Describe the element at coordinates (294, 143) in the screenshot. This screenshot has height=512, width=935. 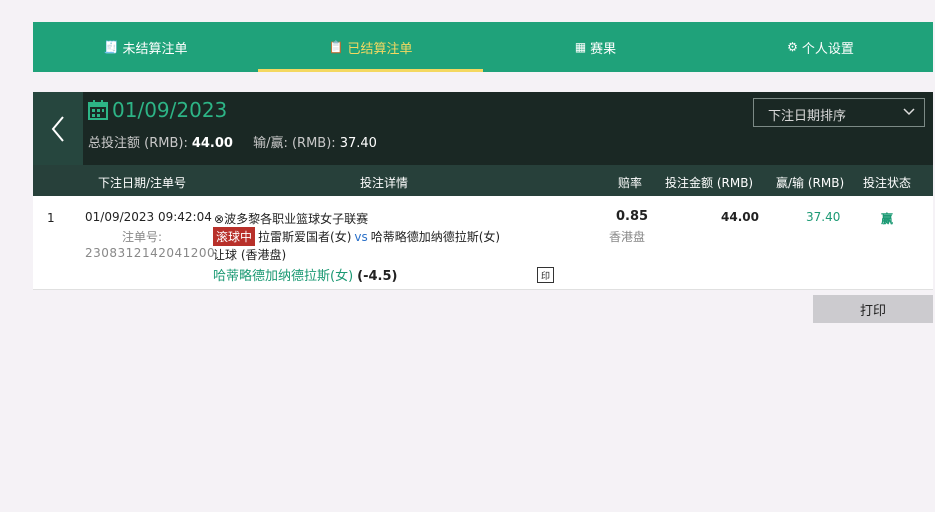
I see `winloss-label: 输/赢: (RMB):` at that location.